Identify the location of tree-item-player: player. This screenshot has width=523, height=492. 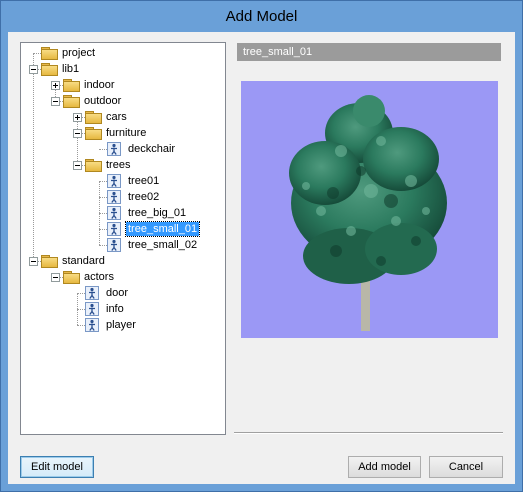
(121, 325).